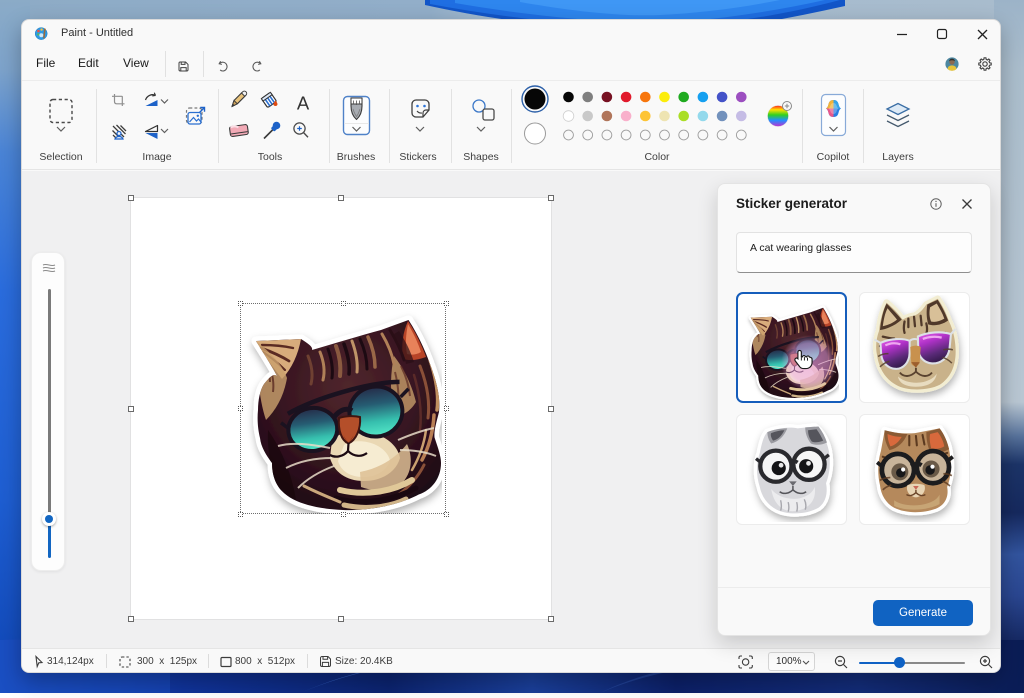 Image resolution: width=1024 pixels, height=698 pixels. I want to click on svg-text: Copilot, so click(833, 157).